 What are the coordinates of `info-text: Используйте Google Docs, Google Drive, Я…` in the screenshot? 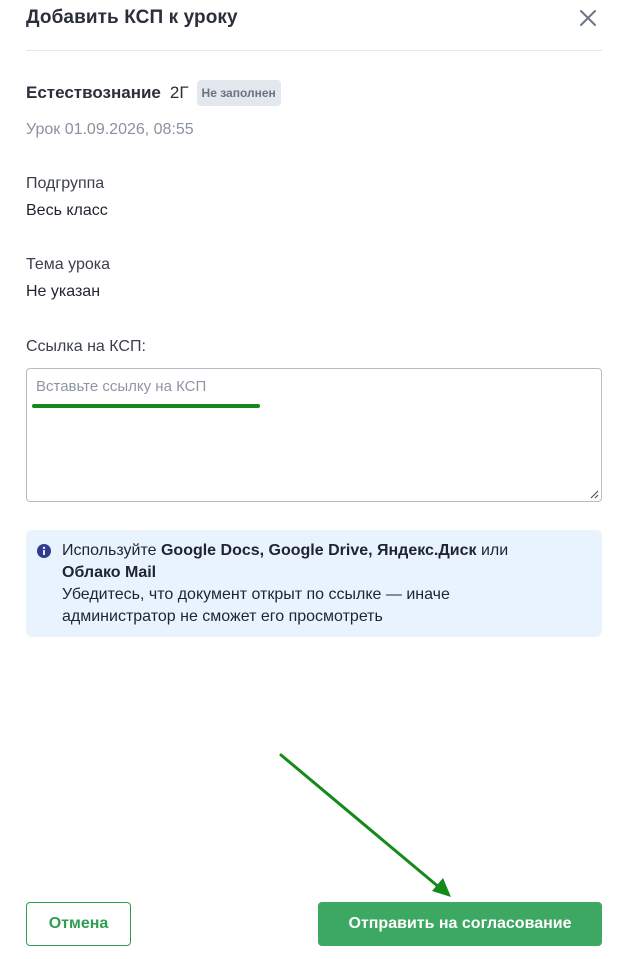 It's located at (322, 584).